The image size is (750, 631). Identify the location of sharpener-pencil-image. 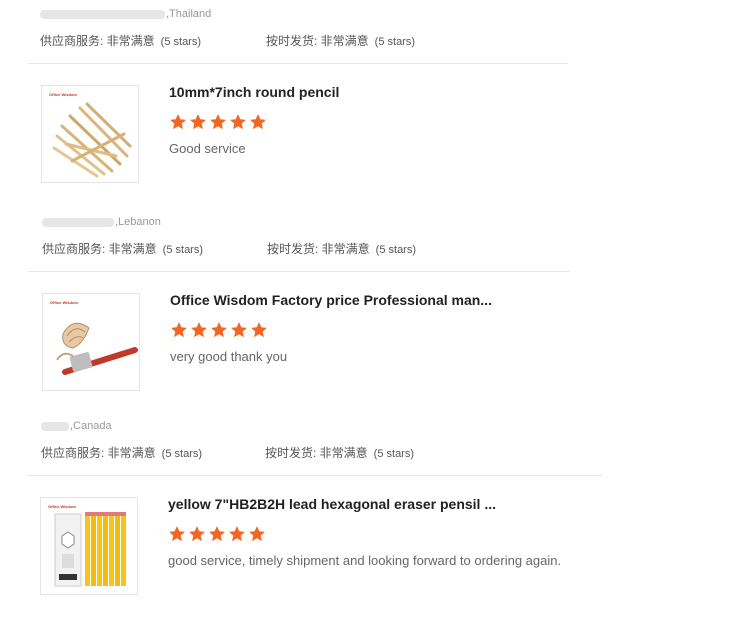
(97, 348).